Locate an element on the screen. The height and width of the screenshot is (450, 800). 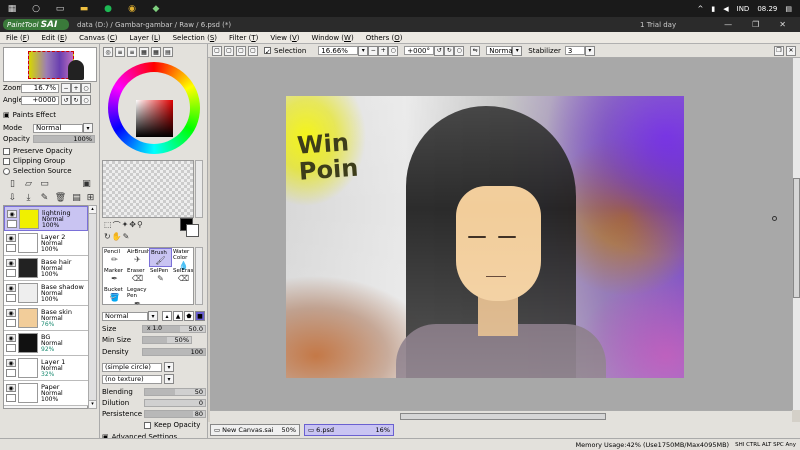
sai-icon: ◆ is located at coordinates (156, 9).